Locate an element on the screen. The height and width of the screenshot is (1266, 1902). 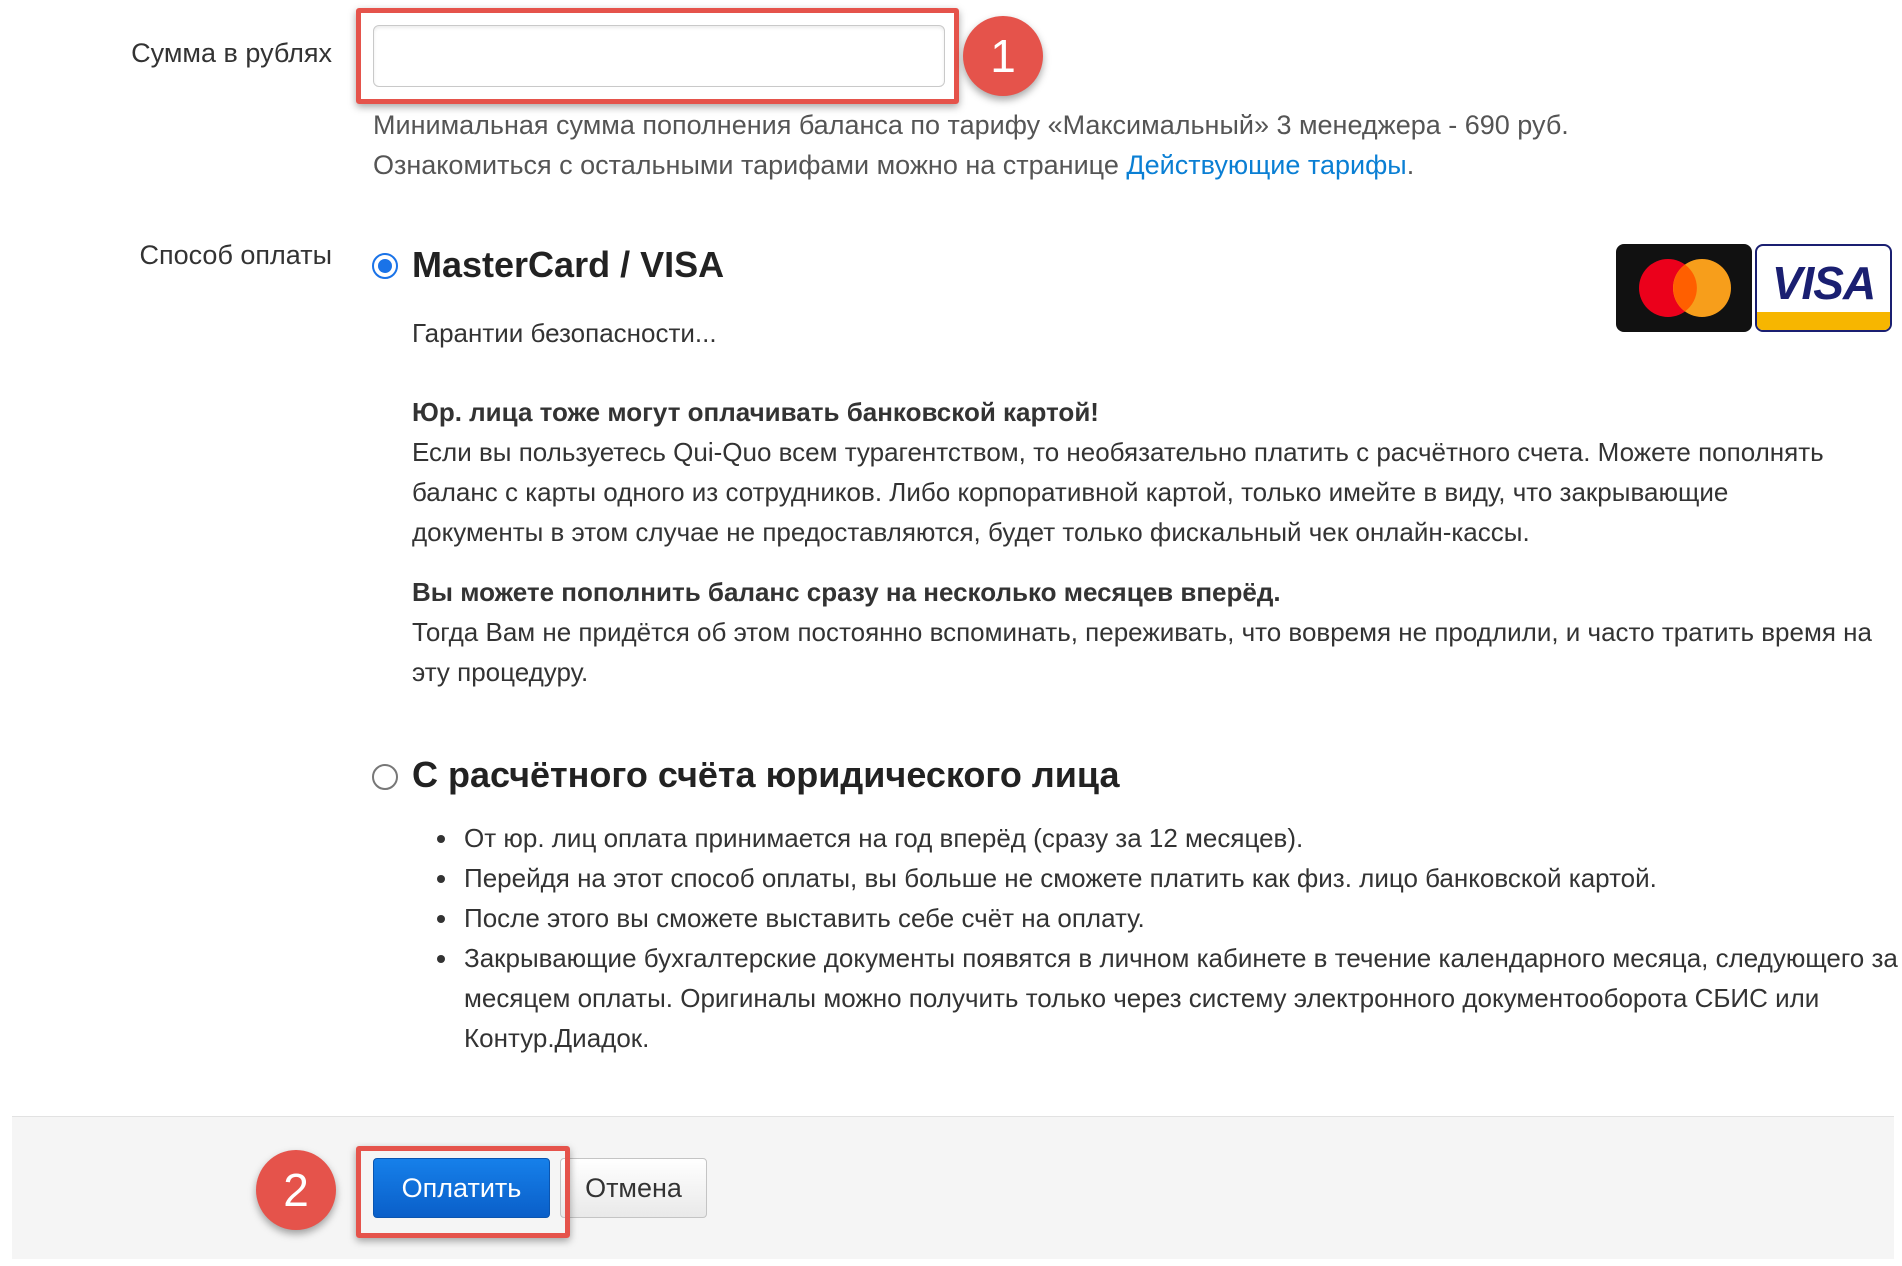
bank-option-title: С расчётного счёта юридического лица is located at coordinates (766, 775).